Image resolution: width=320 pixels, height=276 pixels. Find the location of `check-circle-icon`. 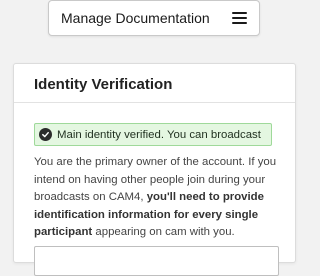

check-circle-icon is located at coordinates (45, 134).